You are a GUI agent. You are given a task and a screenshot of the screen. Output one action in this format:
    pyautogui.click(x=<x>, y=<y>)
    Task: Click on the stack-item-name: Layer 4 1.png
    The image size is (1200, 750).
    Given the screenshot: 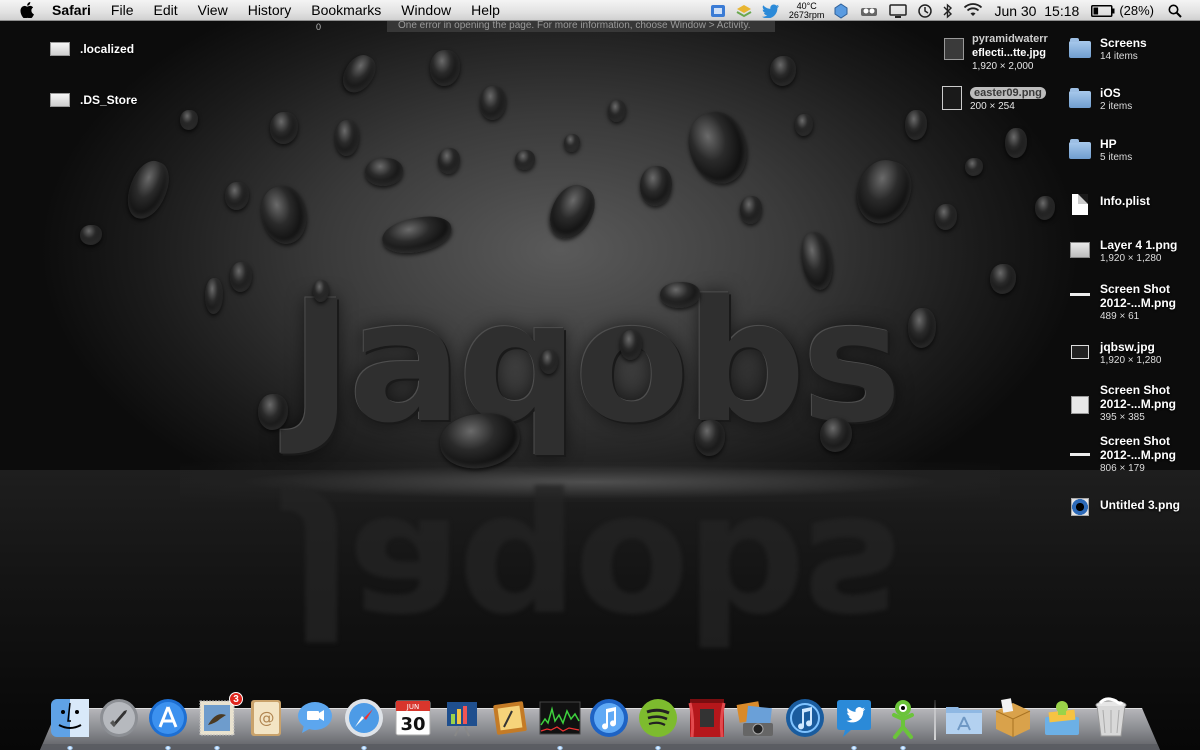 What is the action you would take?
    pyautogui.click(x=1139, y=245)
    